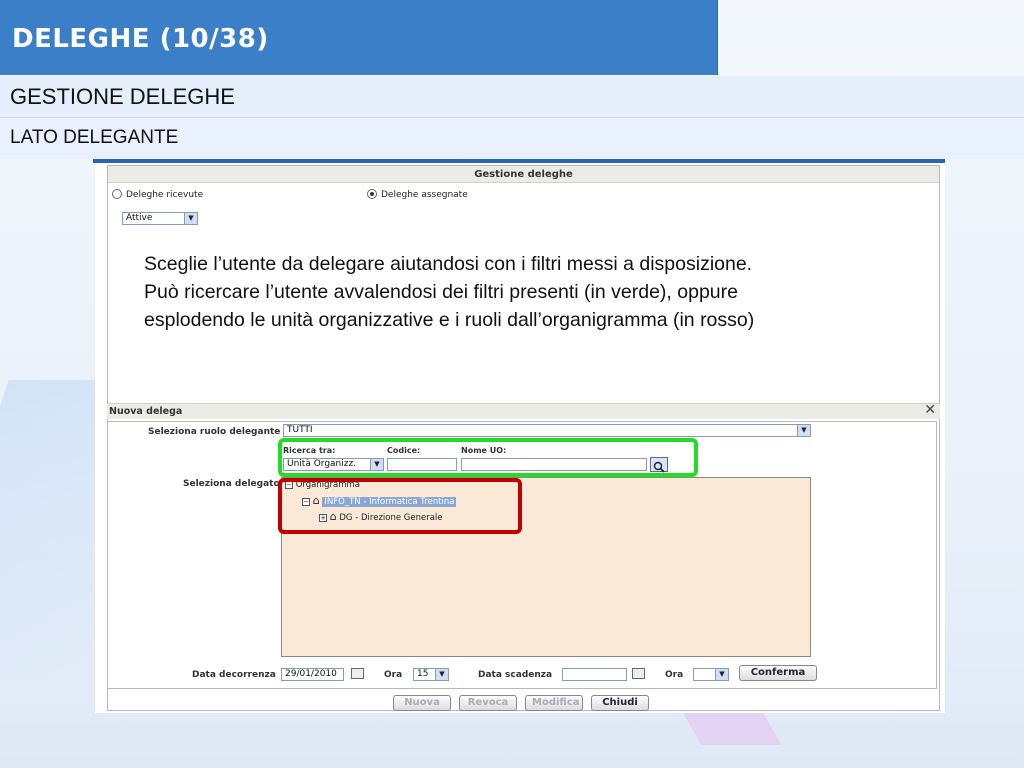  I want to click on confirm-button: Conferma, so click(778, 673).